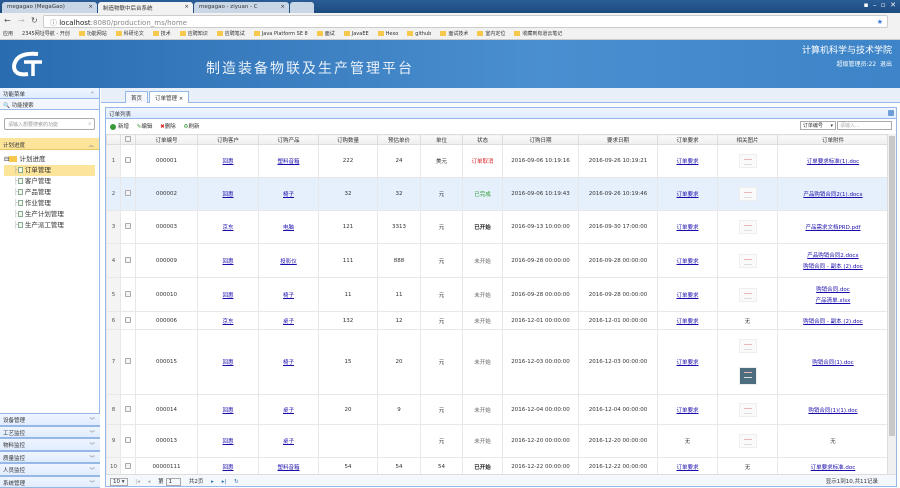  I want to click on attachment-link: 产品购销合同2.docx, so click(833, 255).